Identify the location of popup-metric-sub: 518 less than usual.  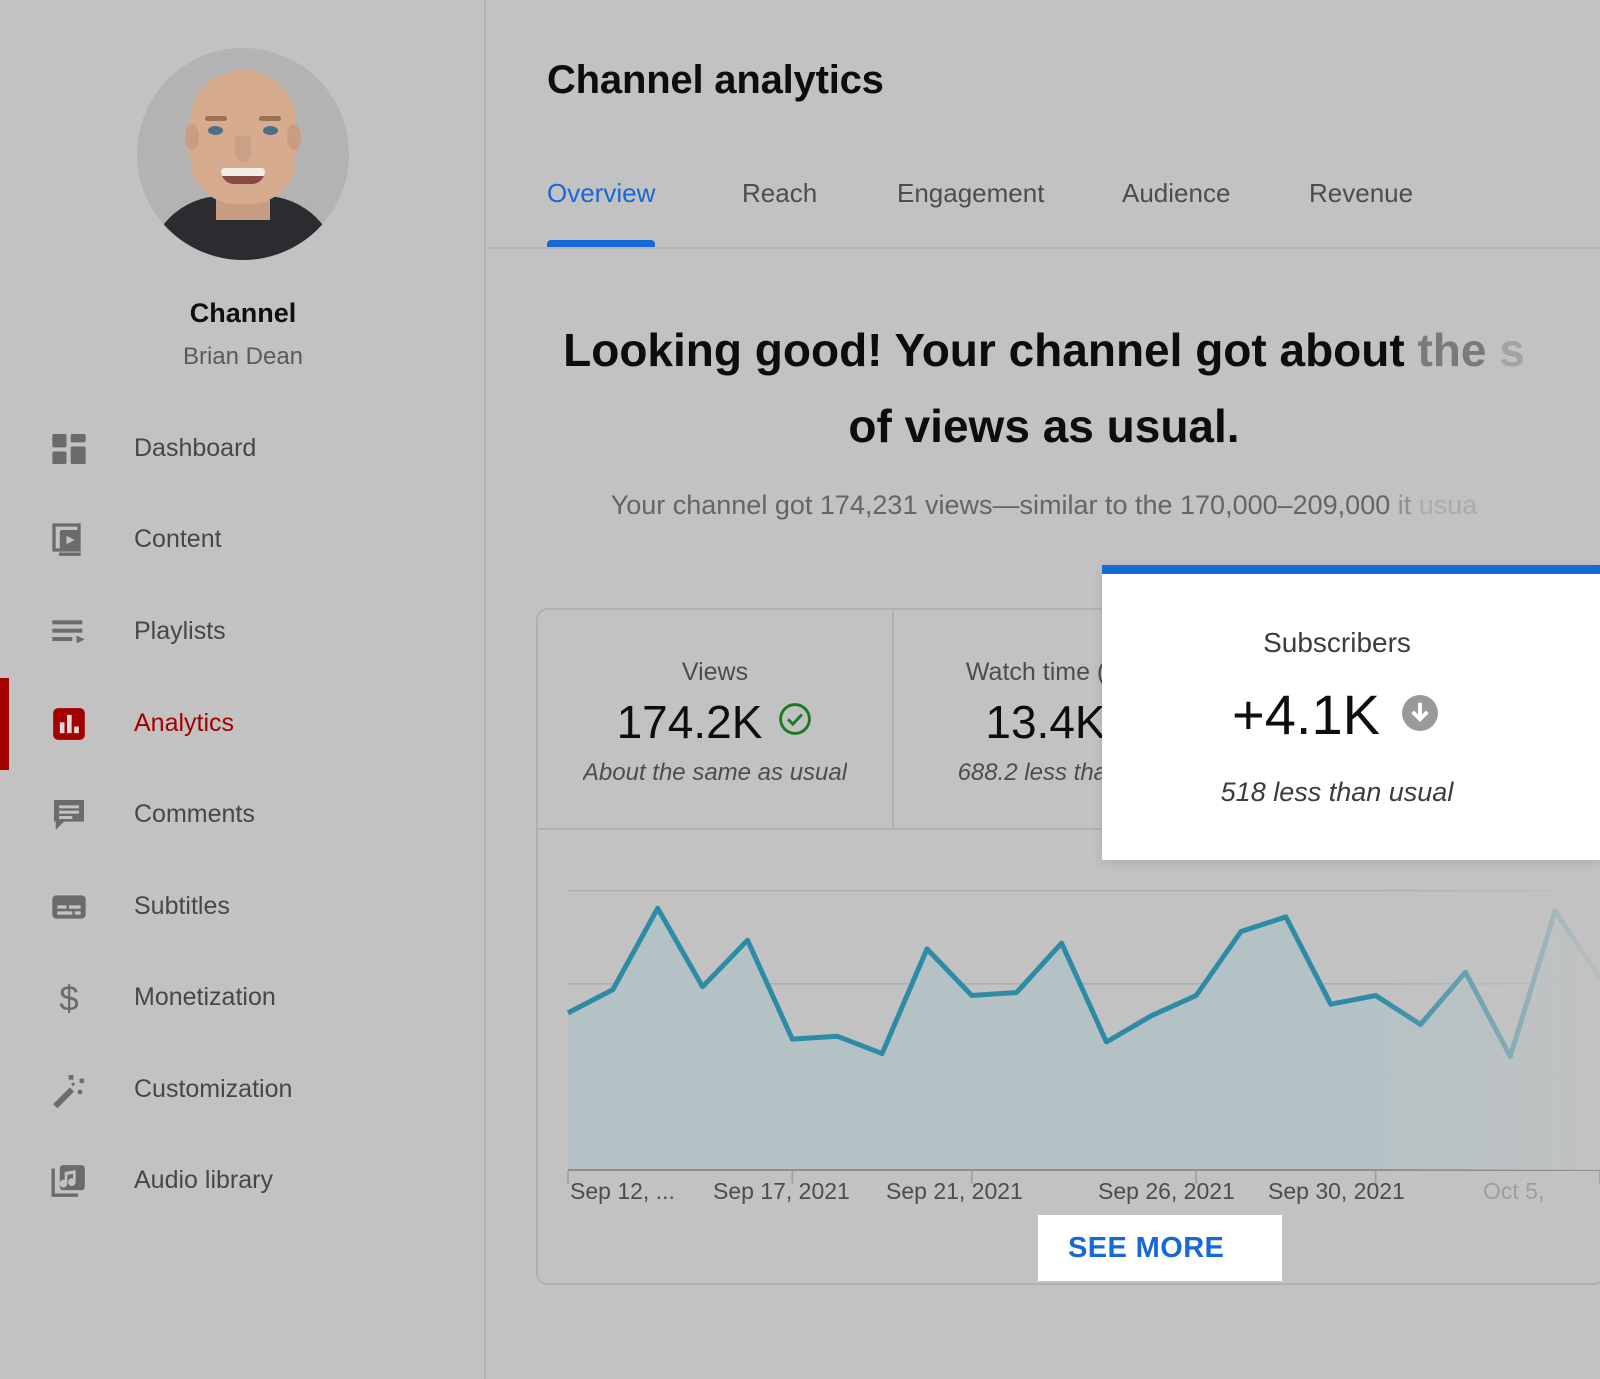
(1337, 792).